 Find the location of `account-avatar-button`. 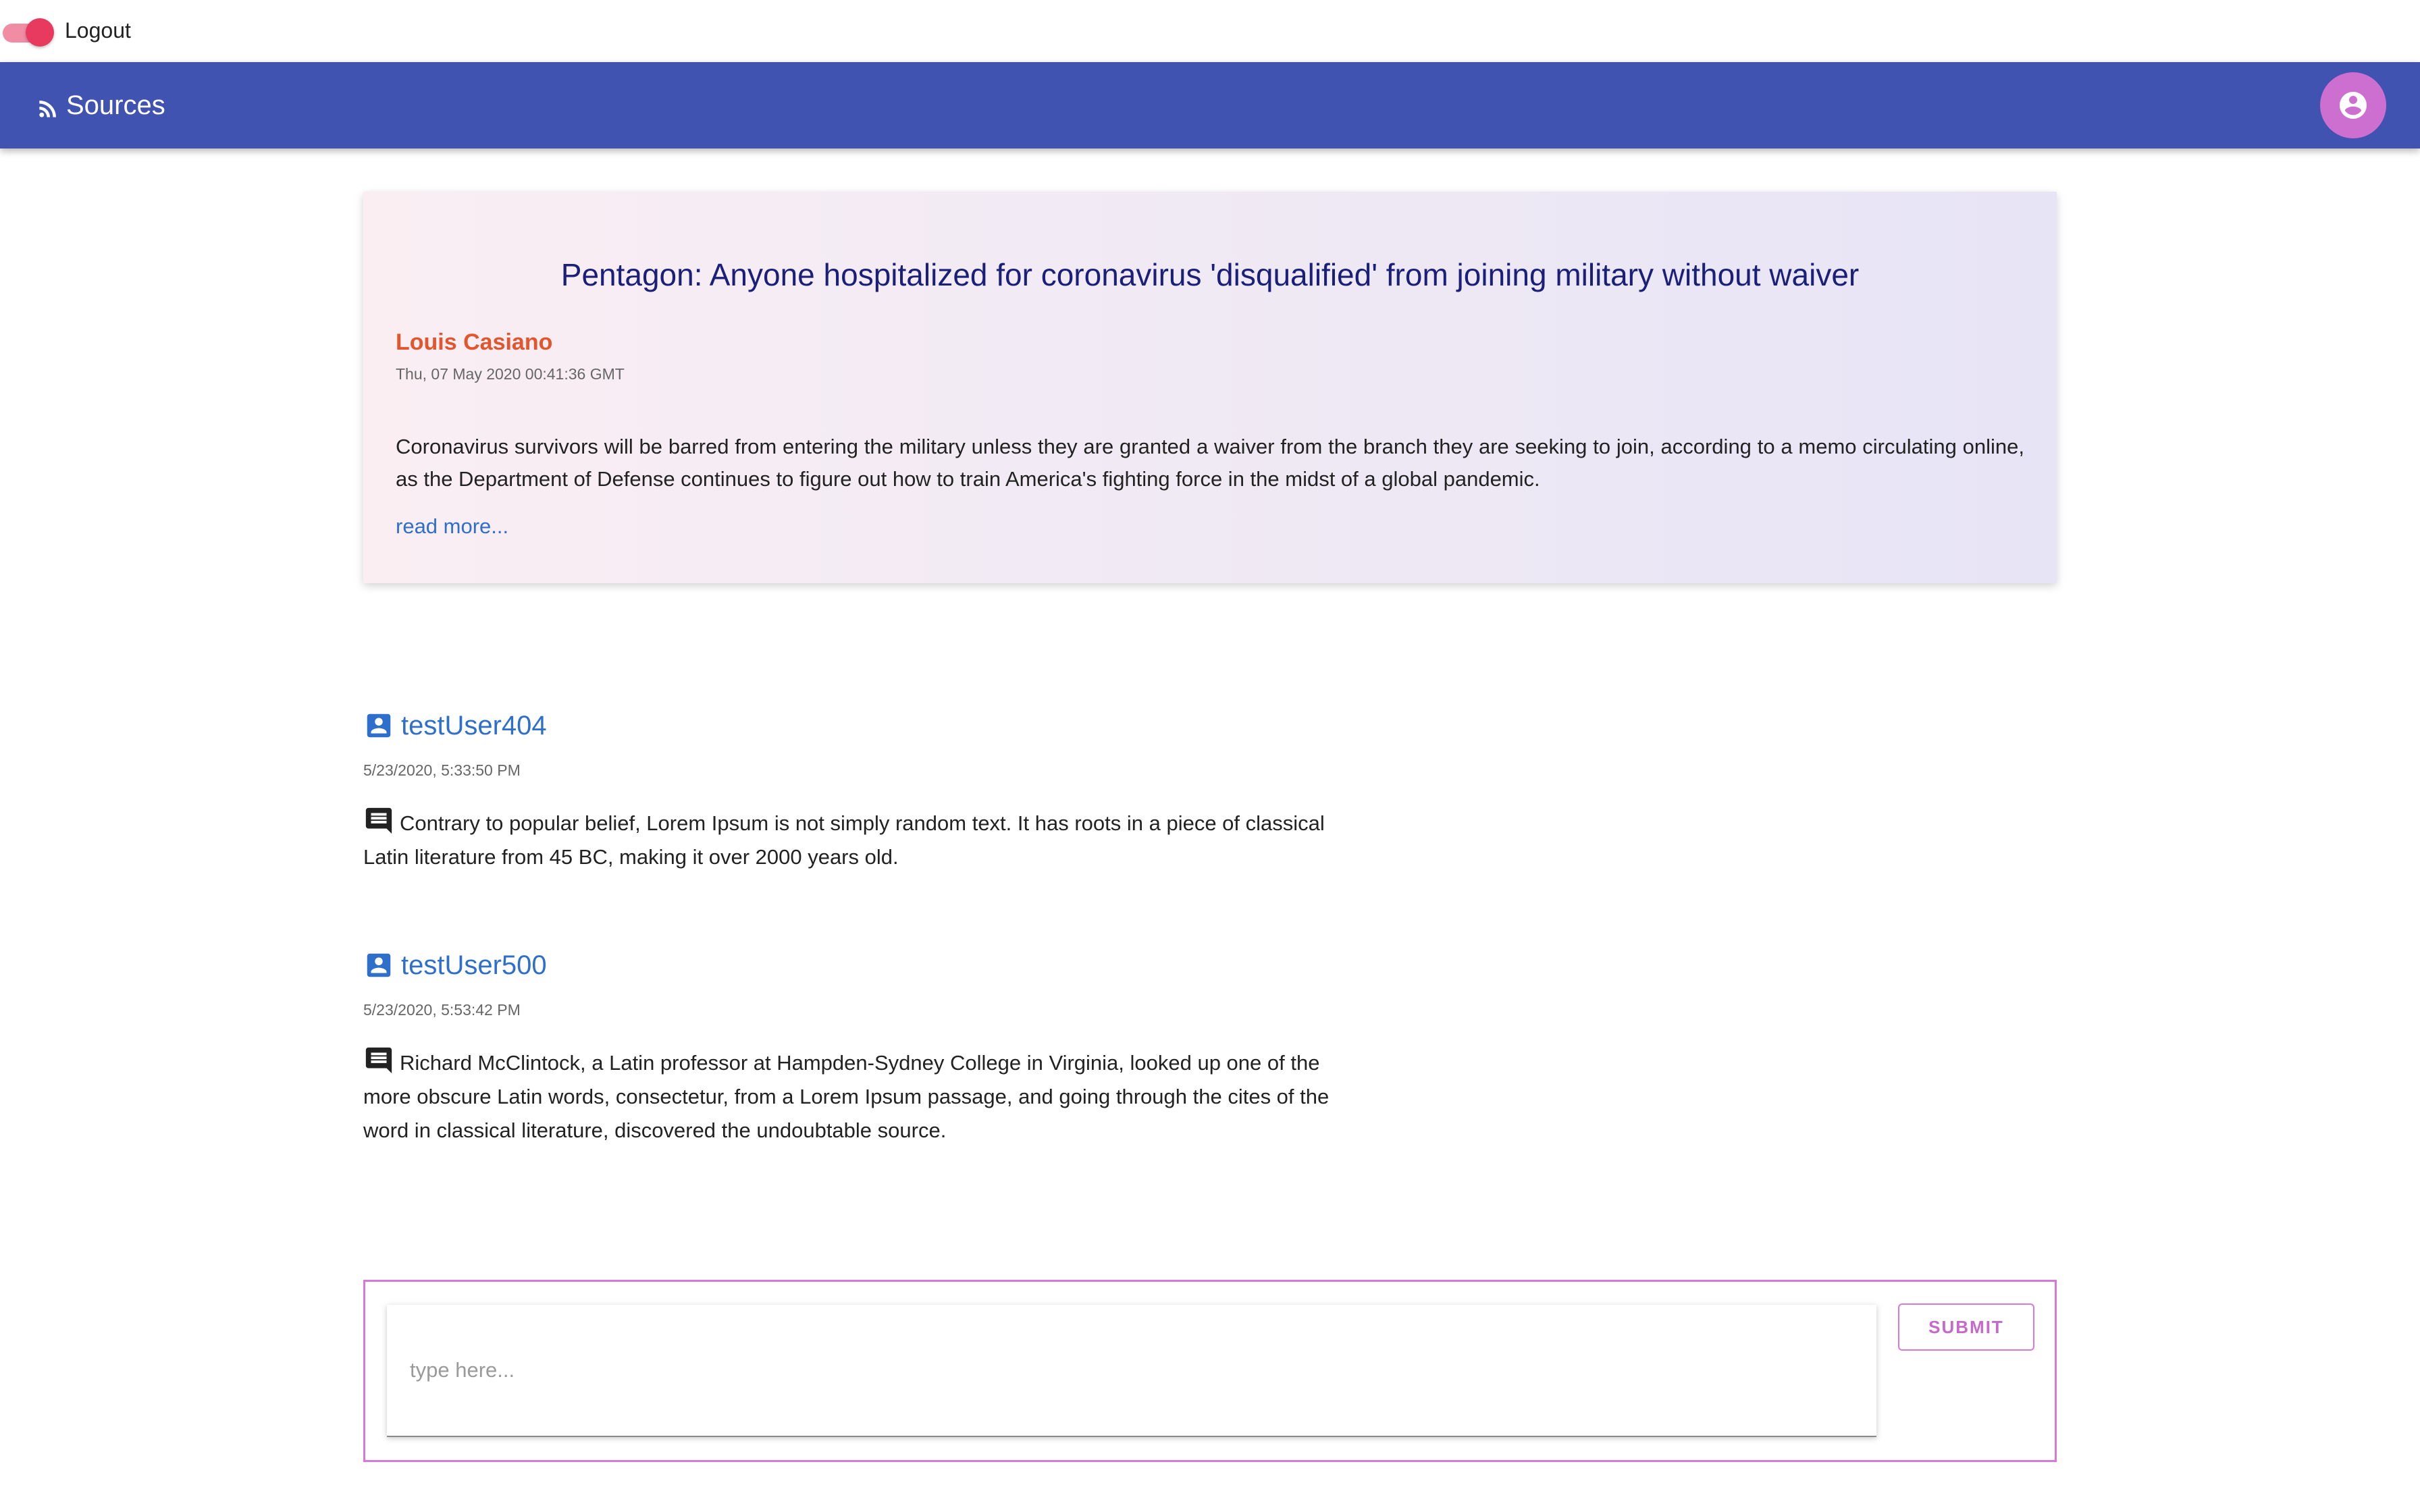

account-avatar-button is located at coordinates (2353, 105).